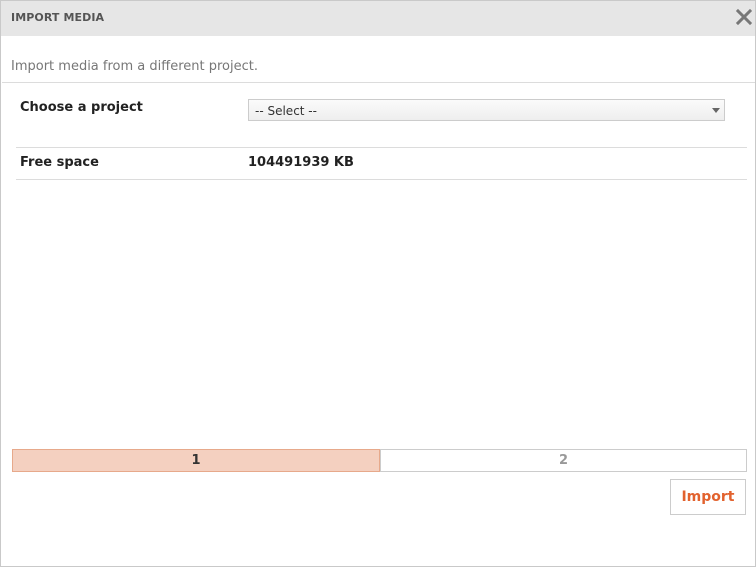 The width and height of the screenshot is (756, 567). What do you see at coordinates (286, 111) in the screenshot?
I see `project-select-value: -- Select --` at bounding box center [286, 111].